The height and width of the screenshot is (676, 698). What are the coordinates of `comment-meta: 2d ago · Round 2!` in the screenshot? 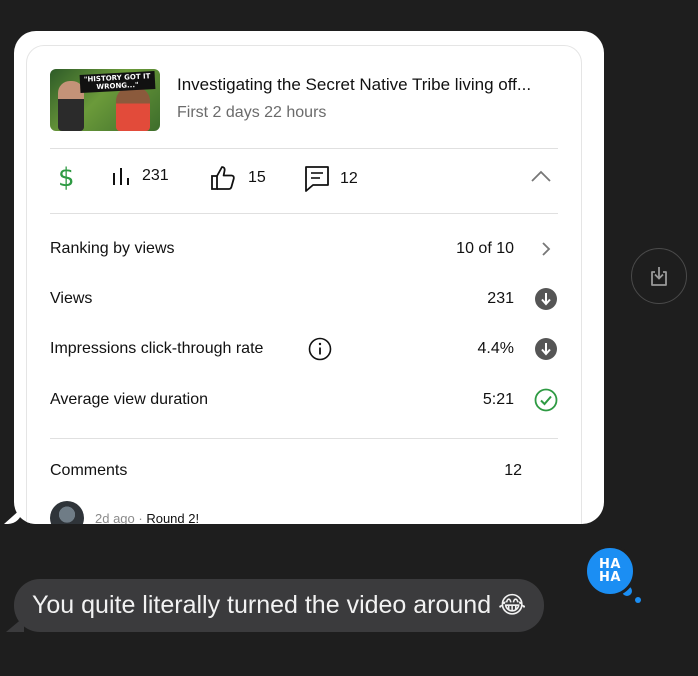 It's located at (147, 517).